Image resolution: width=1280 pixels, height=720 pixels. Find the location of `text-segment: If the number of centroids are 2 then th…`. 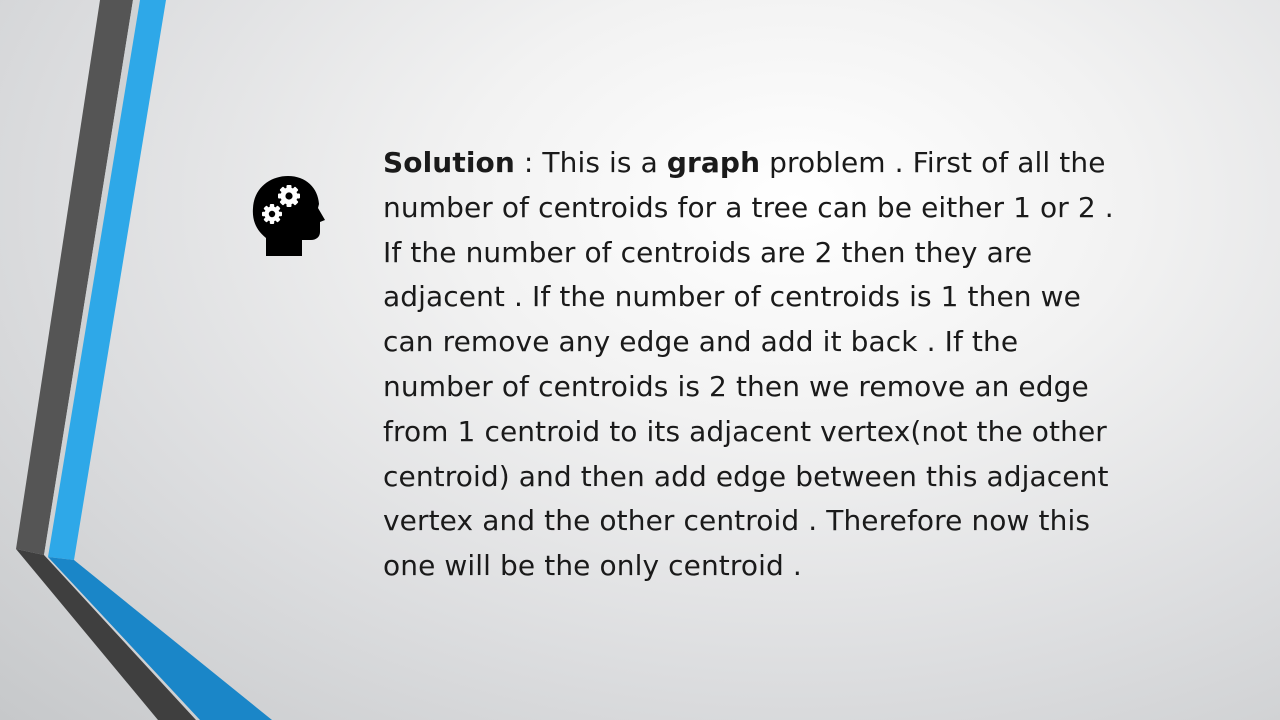

text-segment: If the number of centroids are 2 then th… is located at coordinates (708, 252).